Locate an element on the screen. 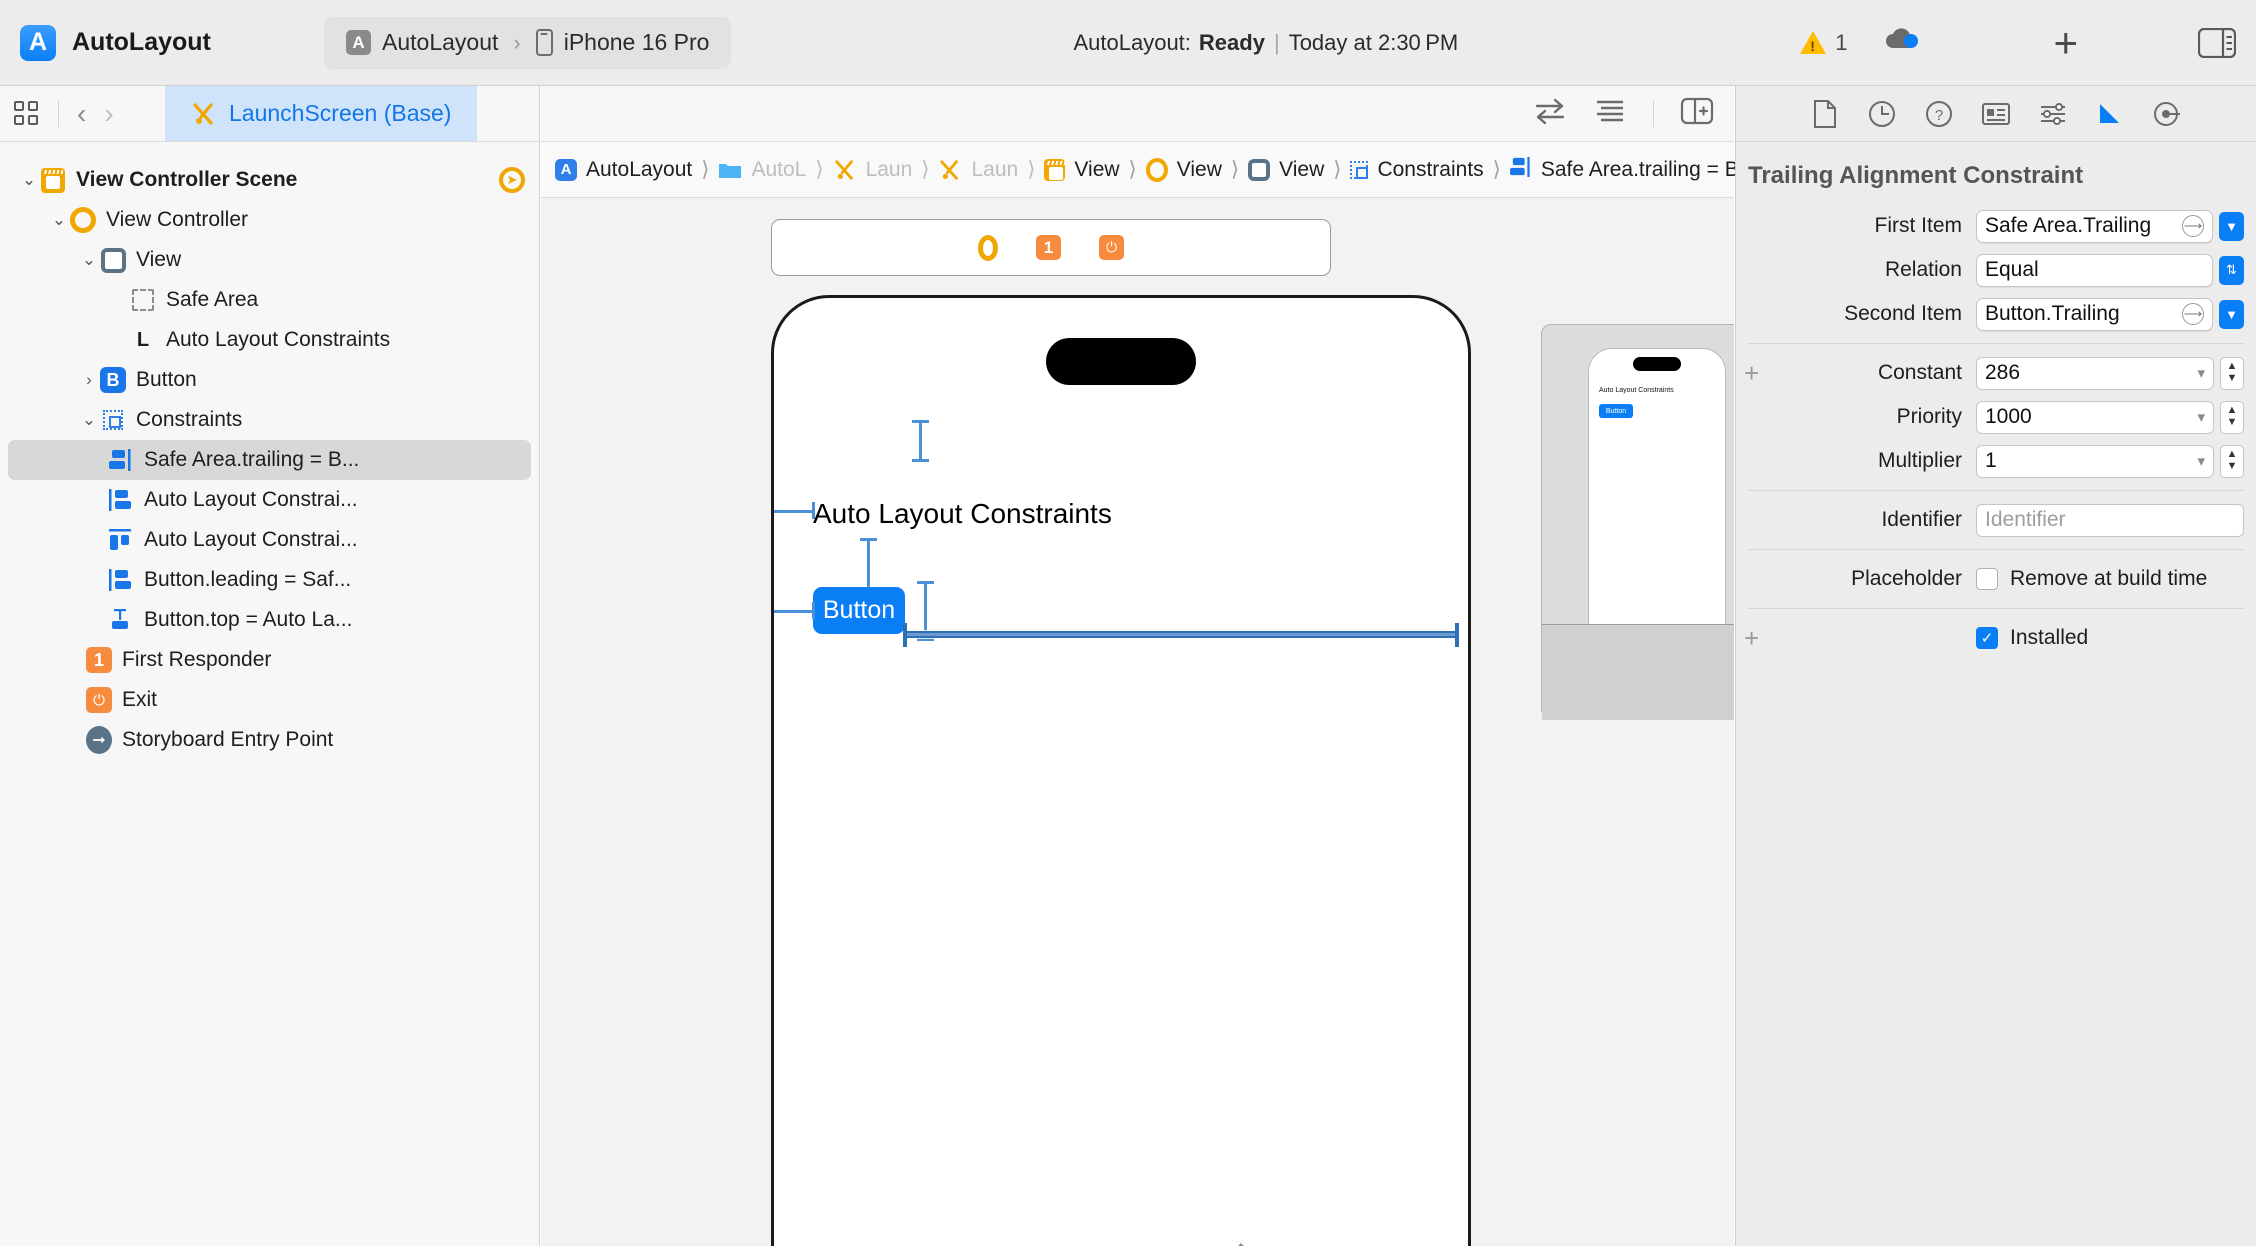 Image resolution: width=2256 pixels, height=1246 pixels. scheme-selector: A AutoLayout › iPhone 16 Pro is located at coordinates (528, 42).